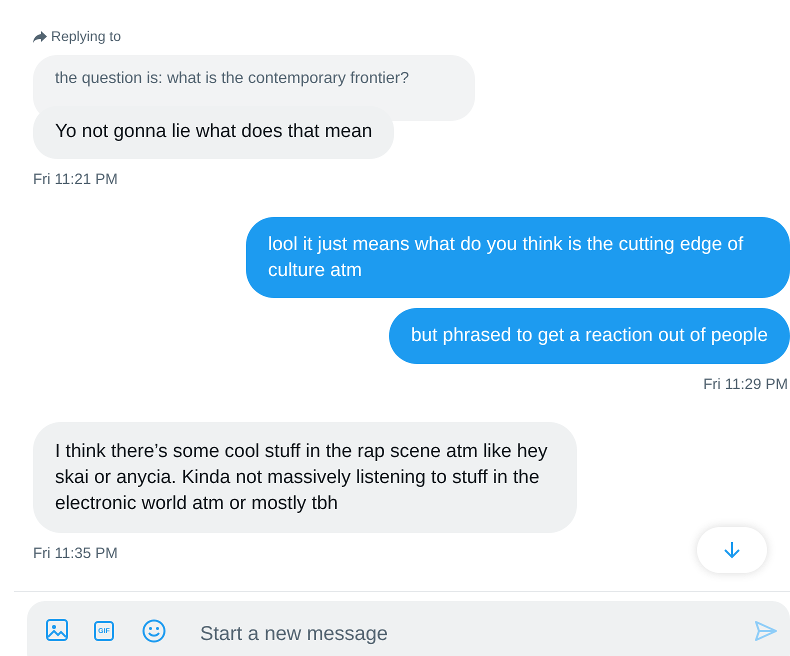  Describe the element at coordinates (745, 384) in the screenshot. I see `timestamp: Fri 11:29 PM` at that location.